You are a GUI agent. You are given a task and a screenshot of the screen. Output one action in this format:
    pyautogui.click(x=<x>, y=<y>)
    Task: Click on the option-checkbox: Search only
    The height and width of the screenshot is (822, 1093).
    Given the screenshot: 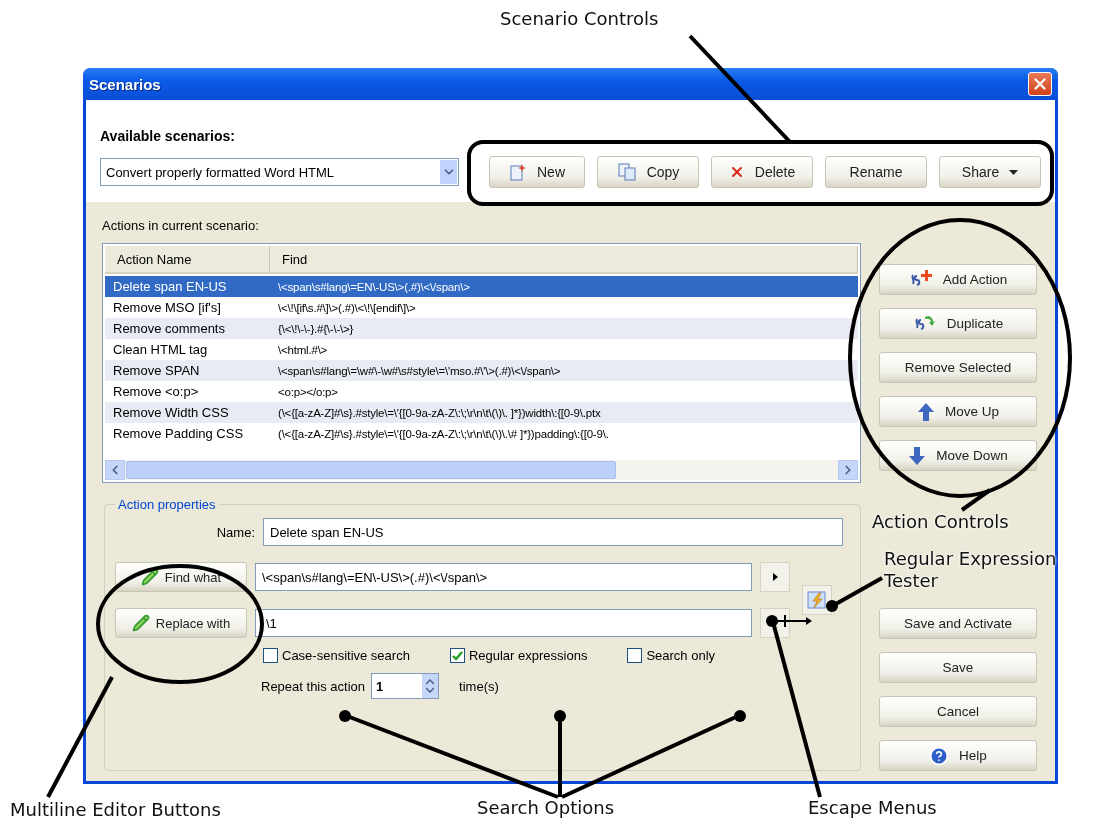 What is the action you would take?
    pyautogui.click(x=671, y=655)
    